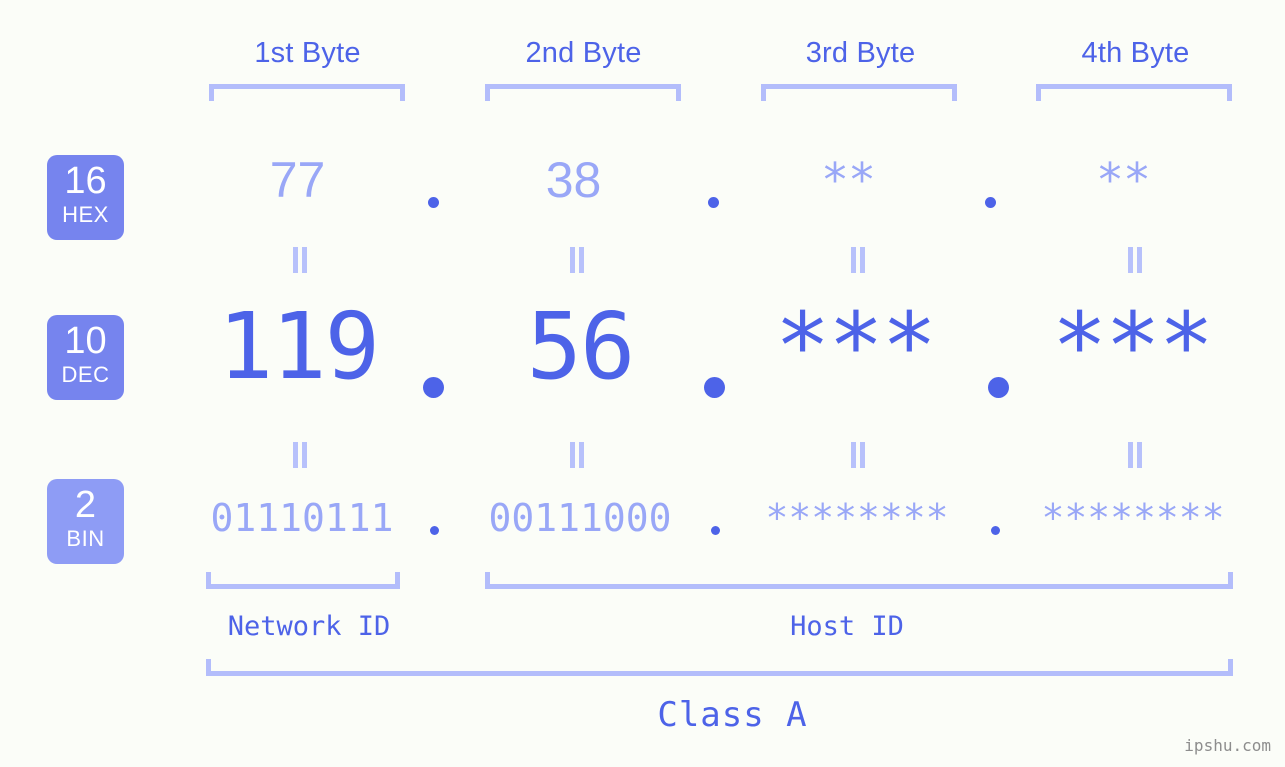 This screenshot has width=1285, height=767. I want to click on byte-header-2: 2nd Byte, so click(583, 53).